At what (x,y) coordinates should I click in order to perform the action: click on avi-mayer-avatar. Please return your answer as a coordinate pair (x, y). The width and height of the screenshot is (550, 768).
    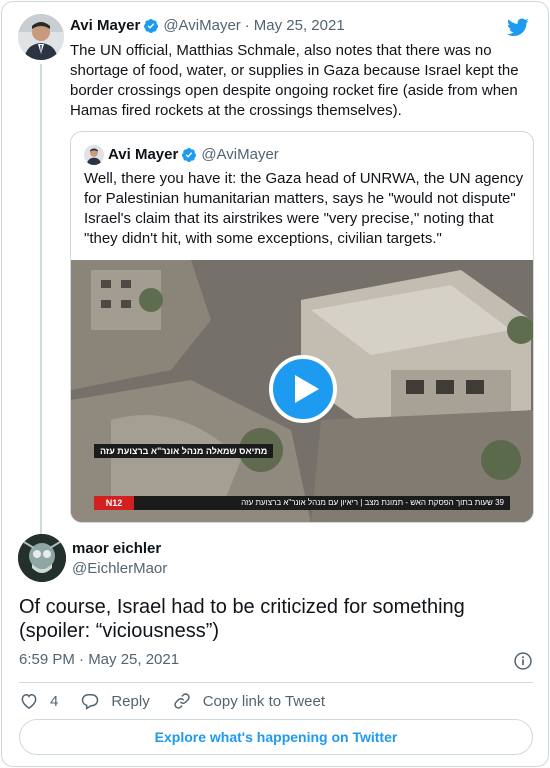
    Looking at the image, I should click on (41, 37).